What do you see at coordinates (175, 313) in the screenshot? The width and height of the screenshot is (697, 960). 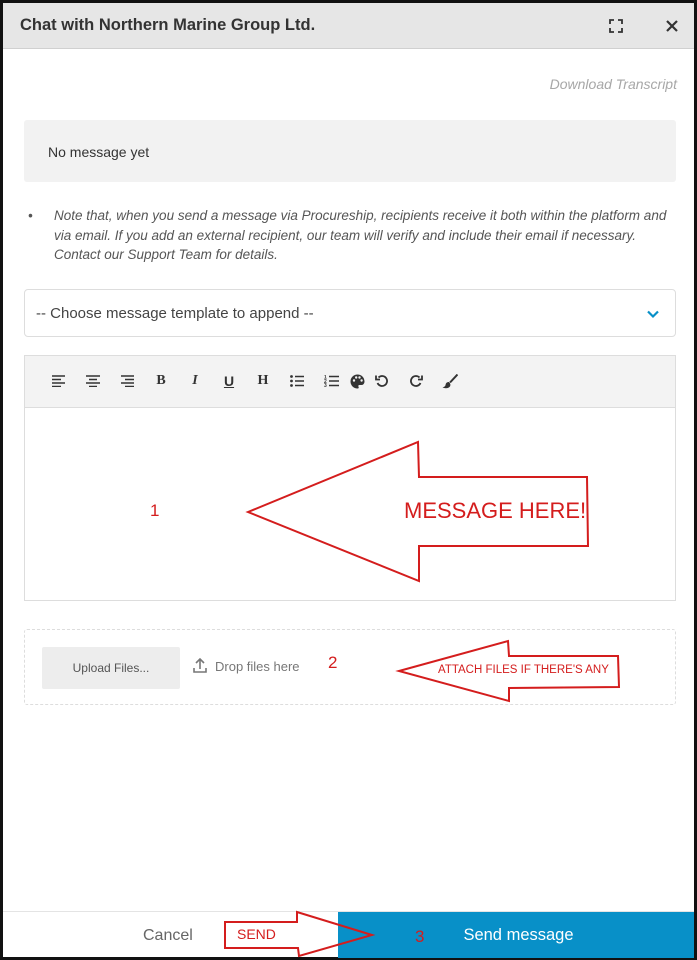 I see `template-select-value: -- Choose message template to append --` at bounding box center [175, 313].